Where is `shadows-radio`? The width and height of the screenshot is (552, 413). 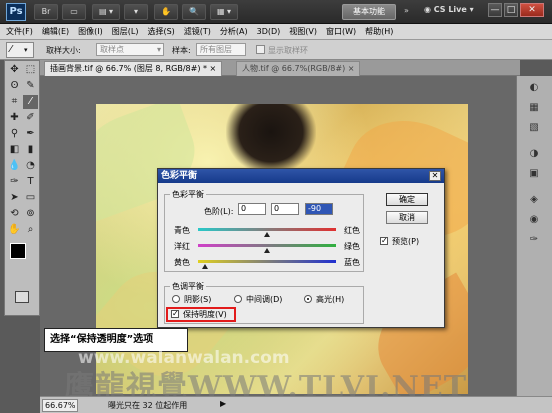 shadows-radio is located at coordinates (176, 299).